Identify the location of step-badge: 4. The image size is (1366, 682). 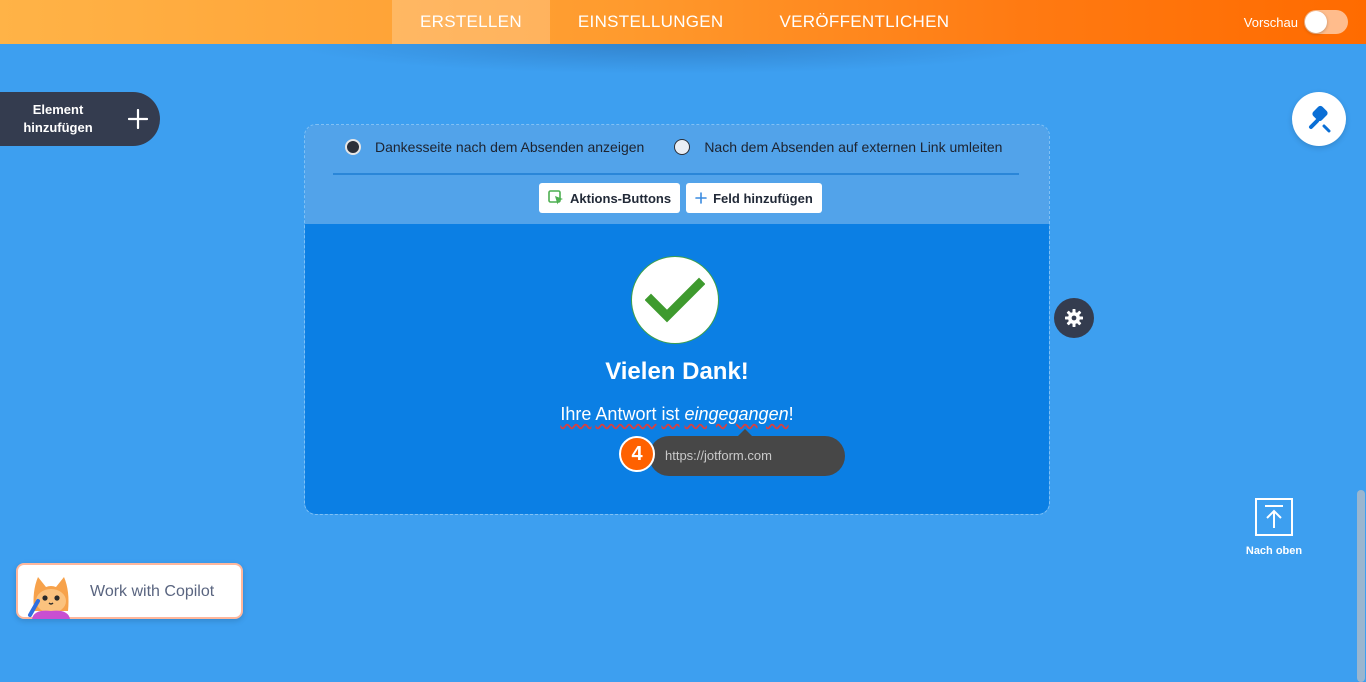
(637, 454).